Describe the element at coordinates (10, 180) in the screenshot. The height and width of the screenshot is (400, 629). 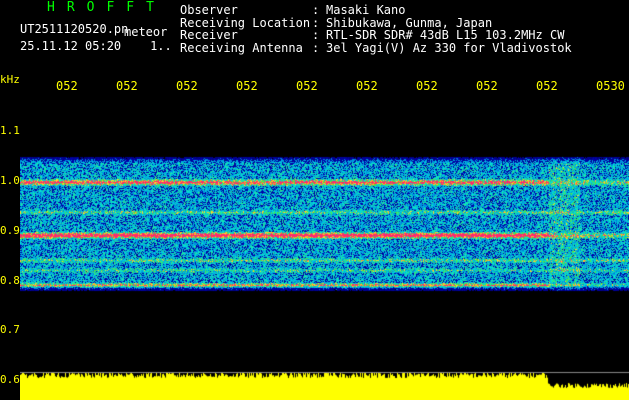
I see `freq-tick: 1.0` at that location.